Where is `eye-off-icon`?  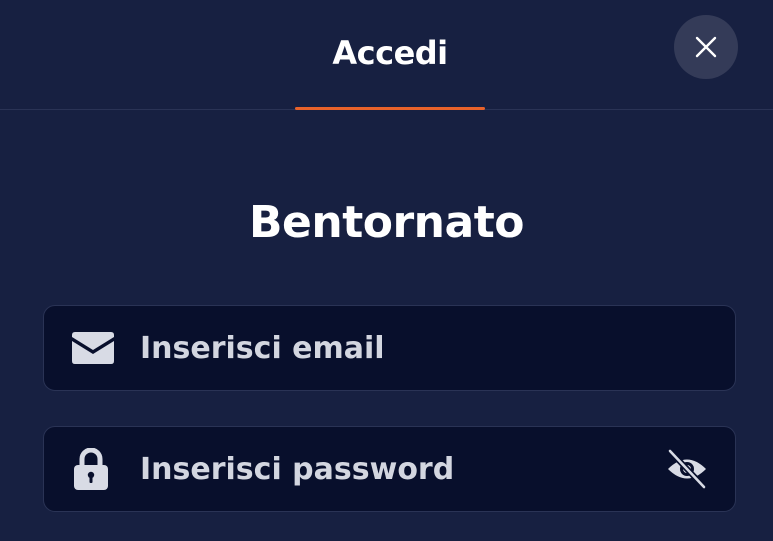 eye-off-icon is located at coordinates (687, 469).